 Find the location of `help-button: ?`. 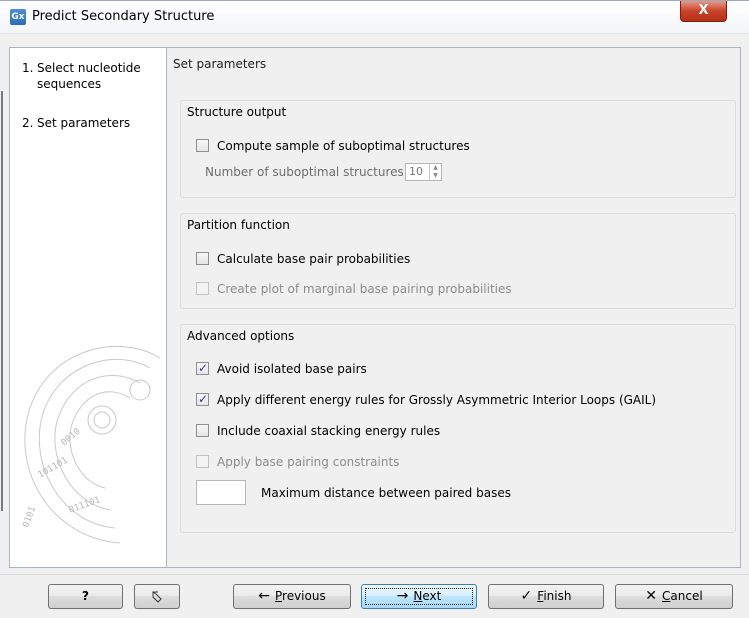

help-button: ? is located at coordinates (85, 596).